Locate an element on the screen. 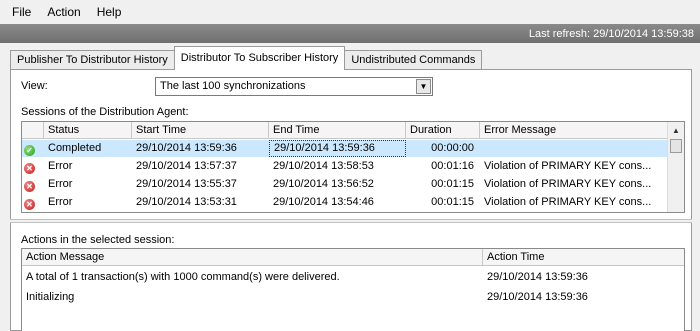 Image resolution: width=700 pixels, height=331 pixels. view-selected-value: The last 100 synchronizations is located at coordinates (233, 86).